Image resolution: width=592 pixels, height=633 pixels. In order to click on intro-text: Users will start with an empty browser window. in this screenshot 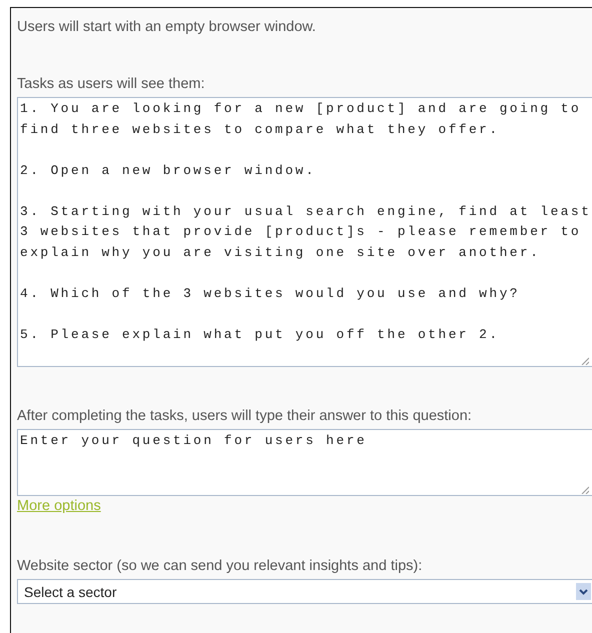, I will do `click(167, 27)`.